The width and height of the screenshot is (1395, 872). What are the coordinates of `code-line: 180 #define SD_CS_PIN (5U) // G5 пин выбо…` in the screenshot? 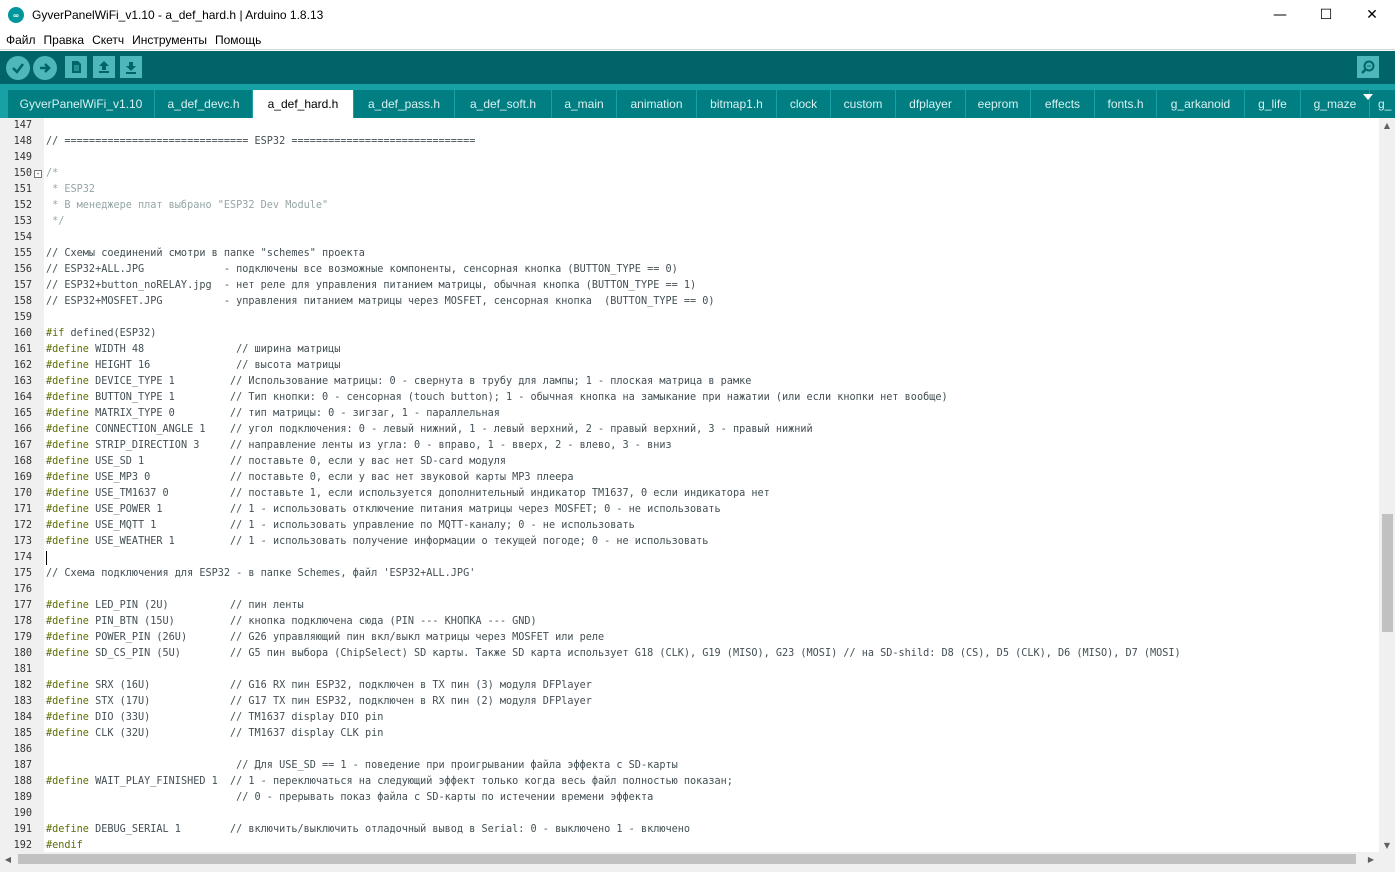 It's located at (689, 654).